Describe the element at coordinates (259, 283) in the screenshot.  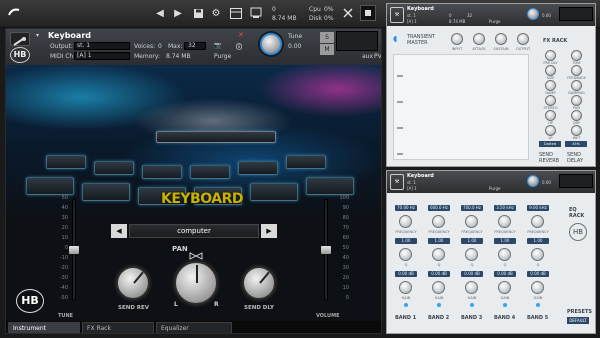
I see `send-dly-knob` at that location.